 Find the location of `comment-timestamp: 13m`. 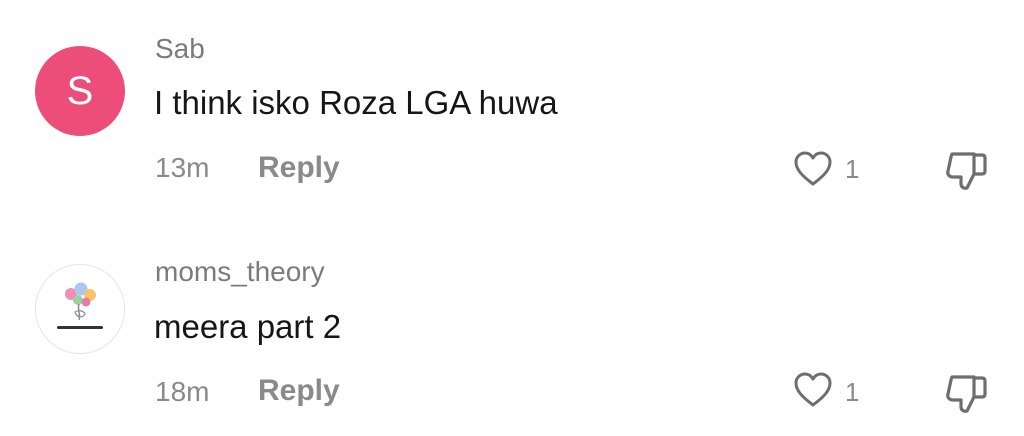

comment-timestamp: 13m is located at coordinates (182, 167).